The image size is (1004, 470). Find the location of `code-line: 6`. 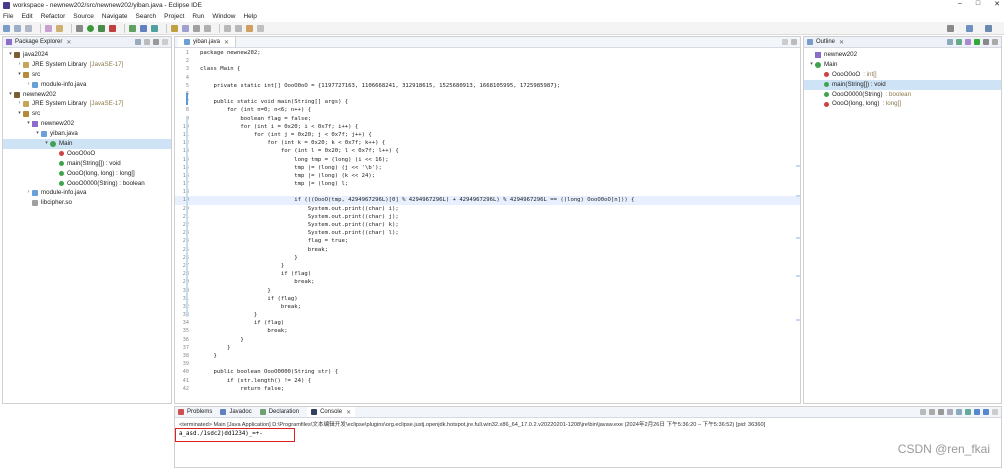

code-line: 6 is located at coordinates (487, 94).